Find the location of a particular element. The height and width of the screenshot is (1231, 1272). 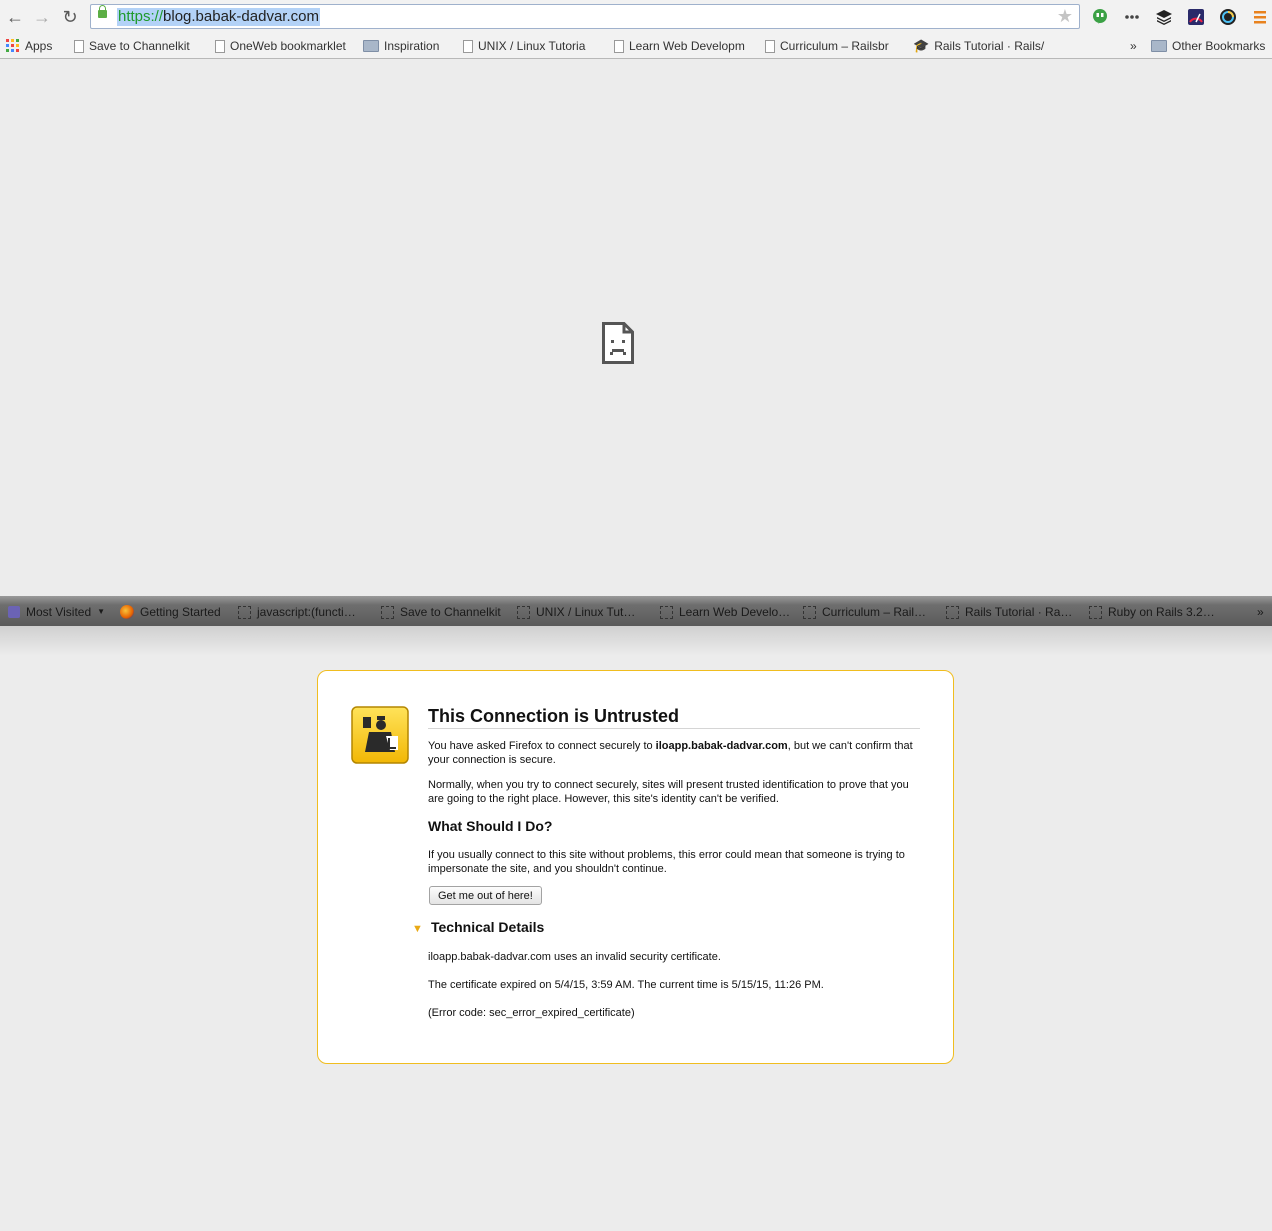

bookmark-other-bookmarks: Other Bookmarks is located at coordinates (1208, 46).